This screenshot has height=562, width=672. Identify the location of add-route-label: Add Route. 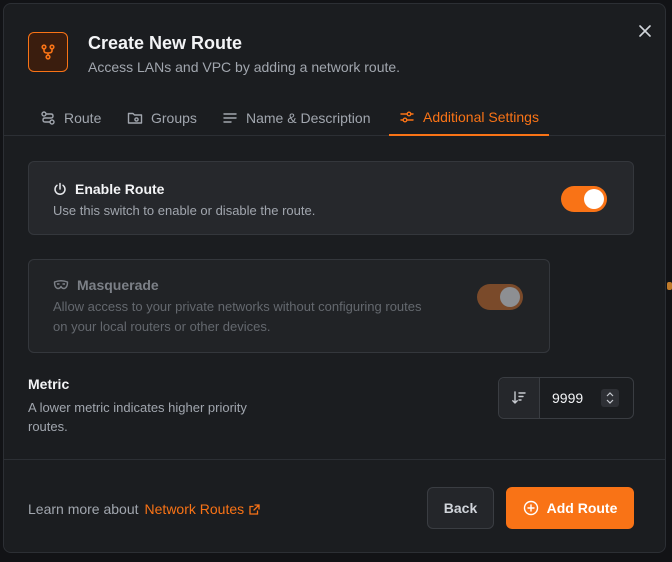
(582, 508).